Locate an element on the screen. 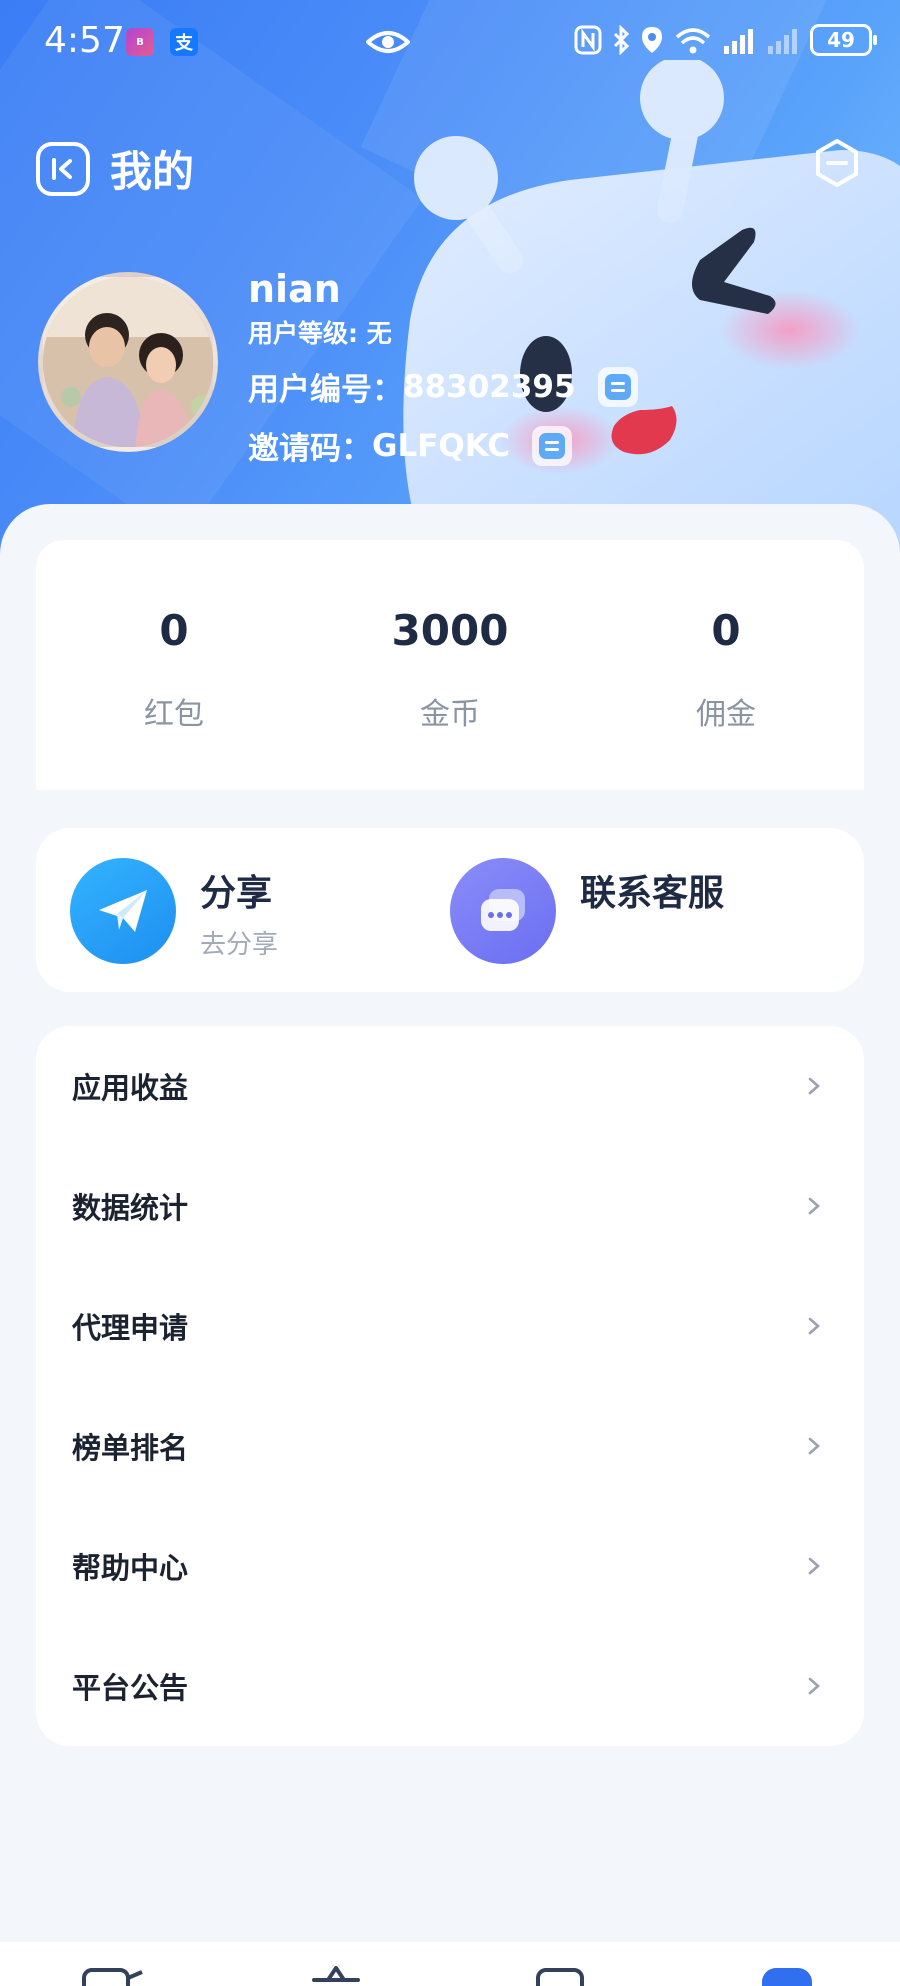 This screenshot has height=1986, width=900. share-subtitle: 去分享 is located at coordinates (239, 945).